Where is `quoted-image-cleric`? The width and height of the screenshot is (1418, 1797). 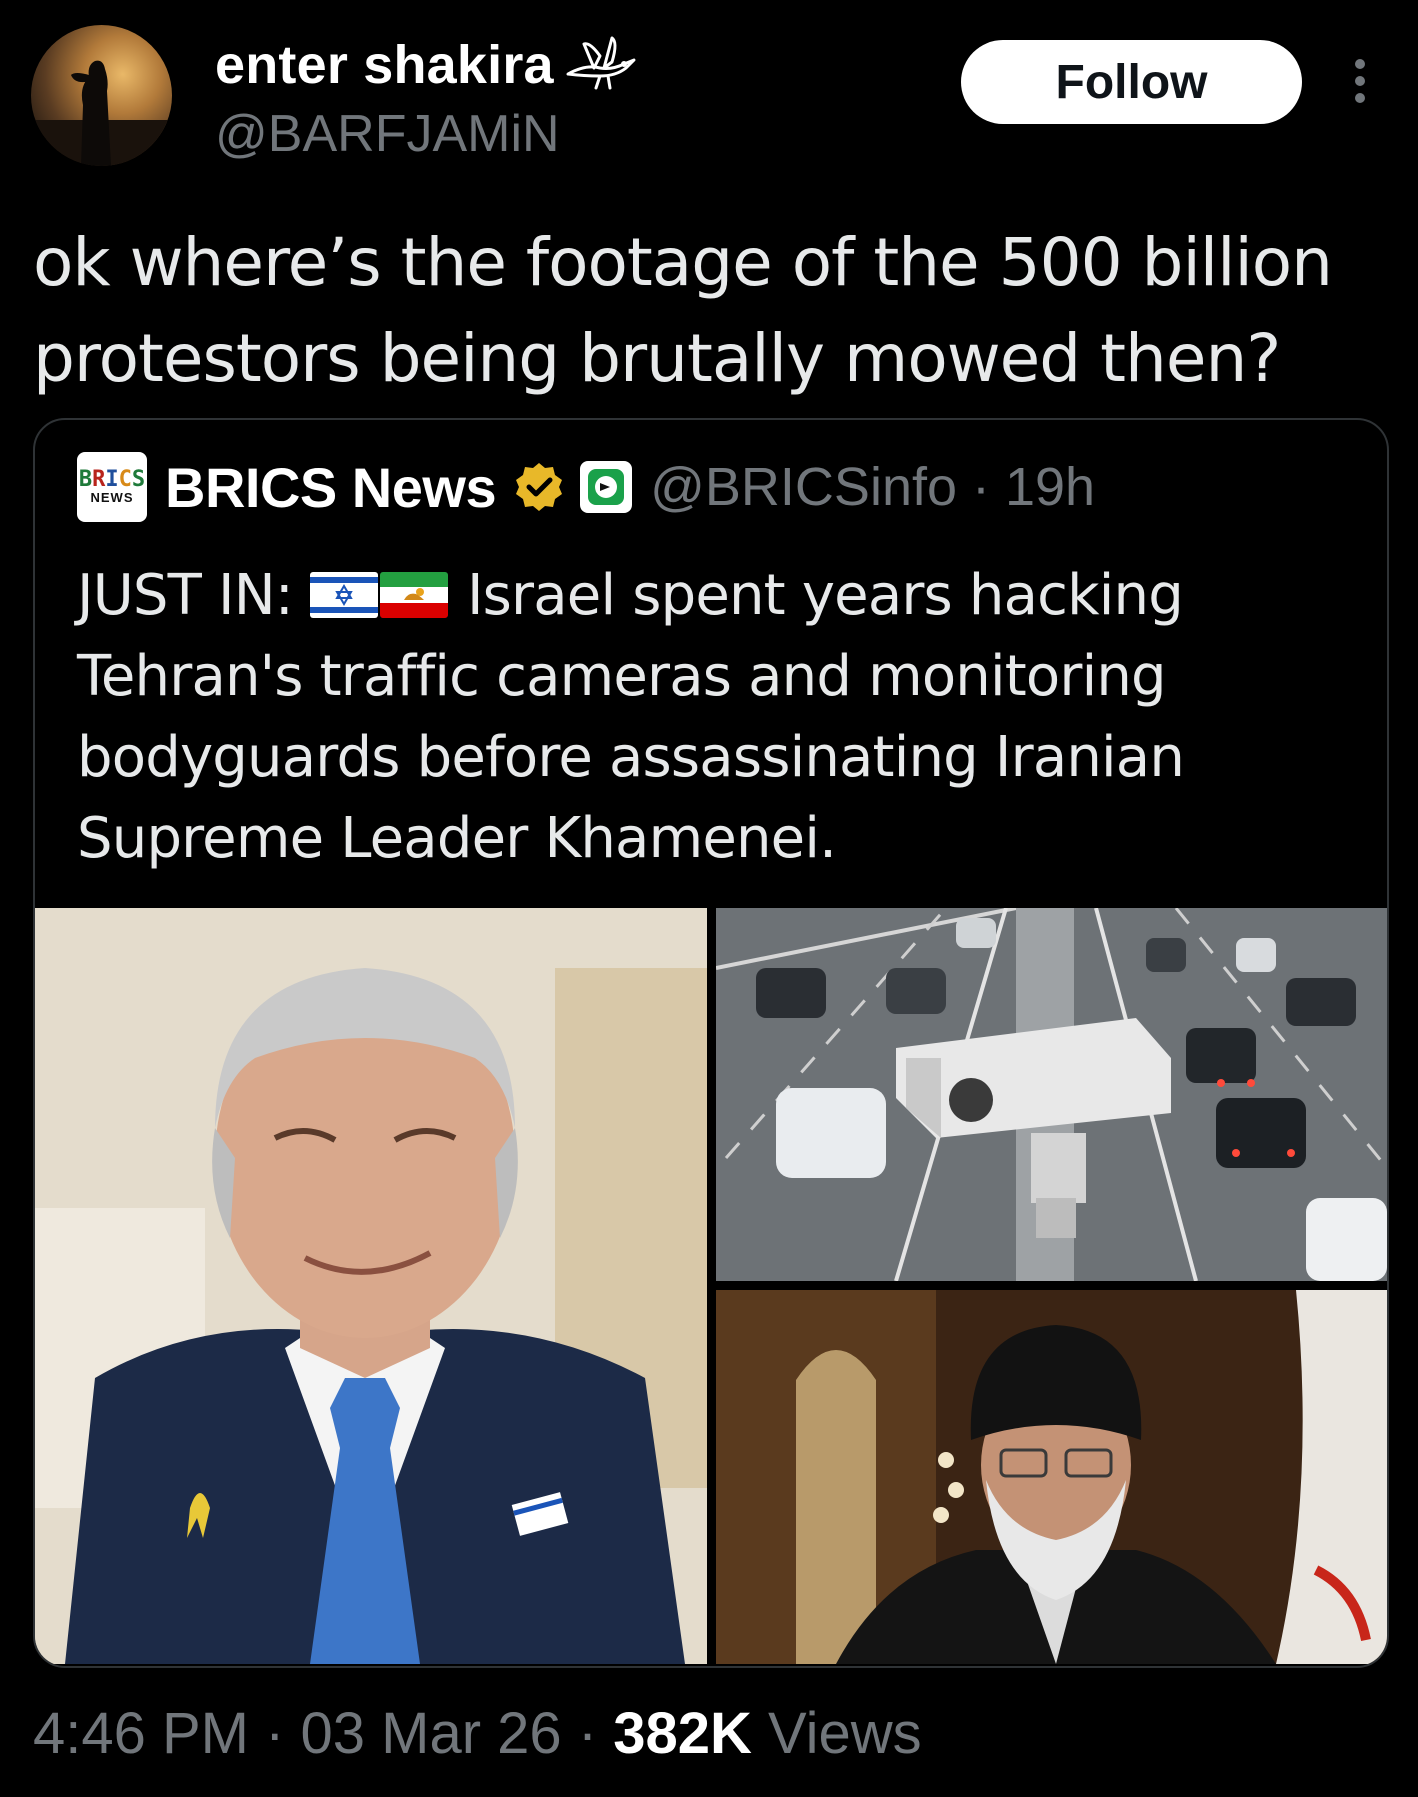
quoted-image-cleric is located at coordinates (1051, 1477).